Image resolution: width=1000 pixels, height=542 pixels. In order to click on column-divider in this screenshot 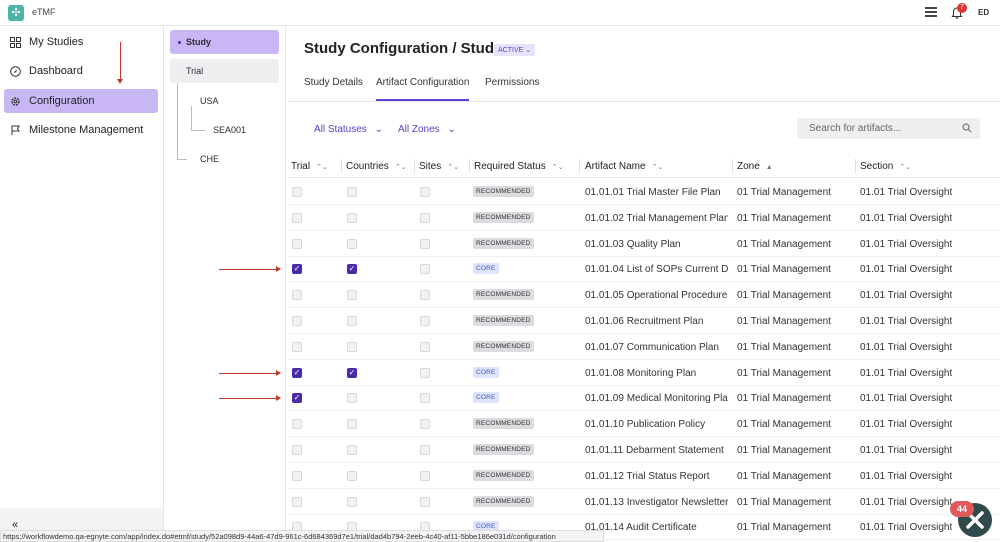, I will do `click(855, 166)`.